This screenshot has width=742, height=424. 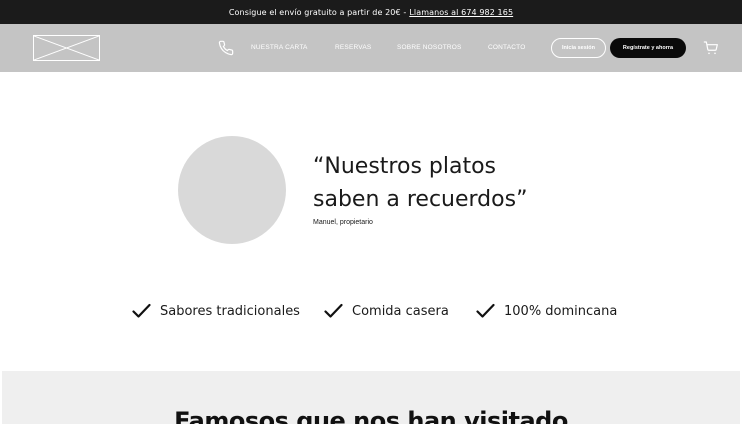 What do you see at coordinates (230, 311) in the screenshot?
I see `feature-label: Sabores tradicionales` at bounding box center [230, 311].